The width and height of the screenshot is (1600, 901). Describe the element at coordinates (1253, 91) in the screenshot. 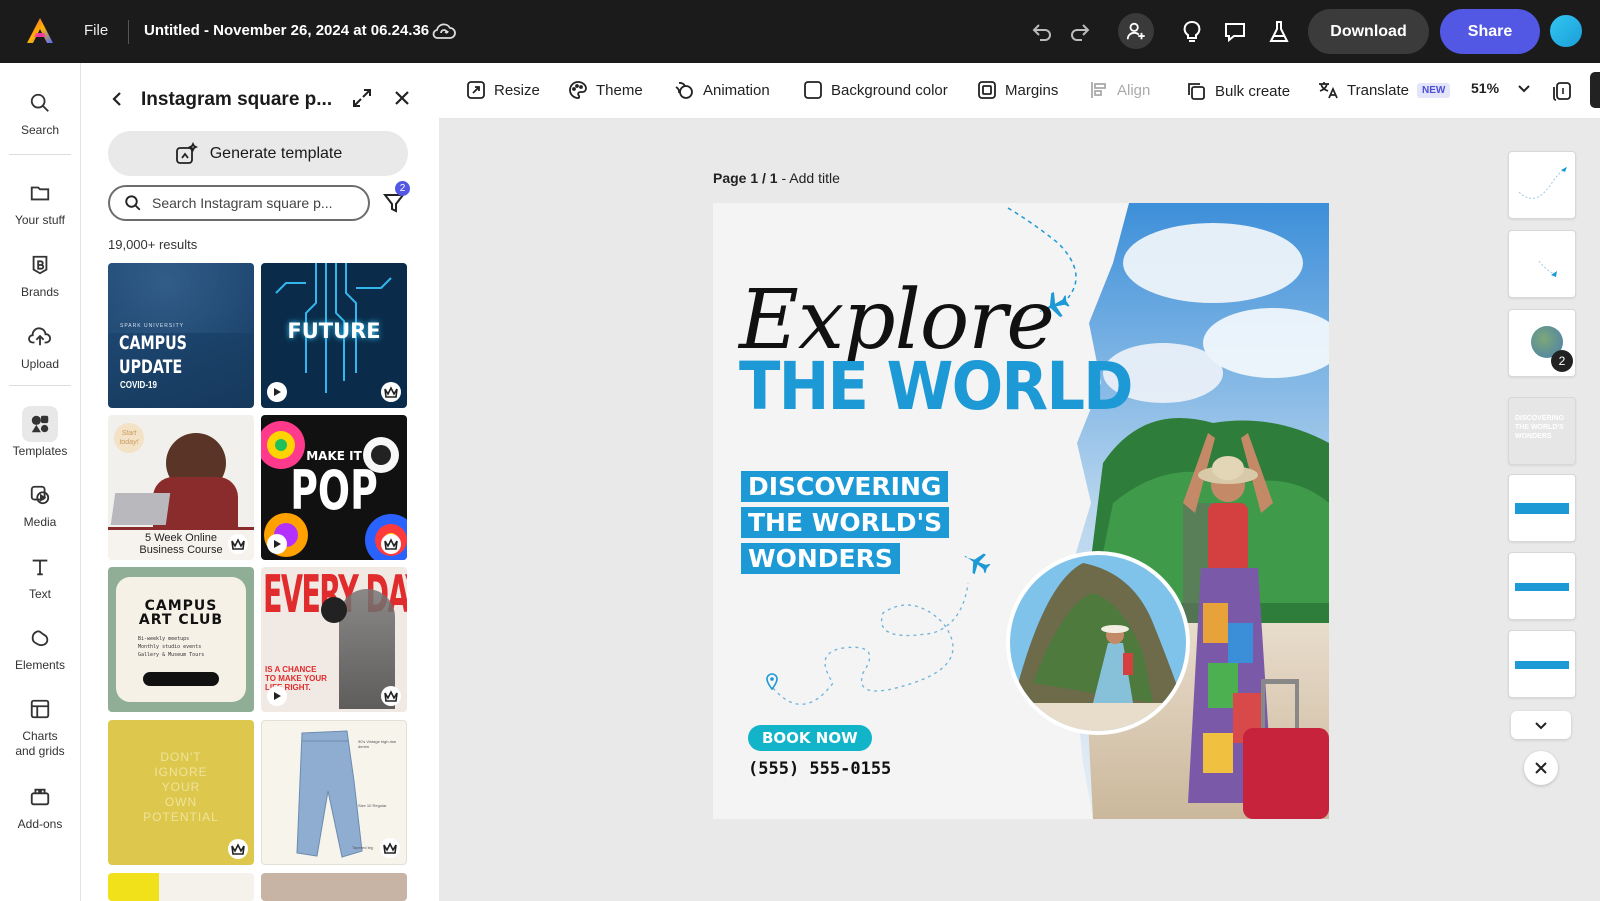

I see `bulk-create-label: Bulk create` at that location.